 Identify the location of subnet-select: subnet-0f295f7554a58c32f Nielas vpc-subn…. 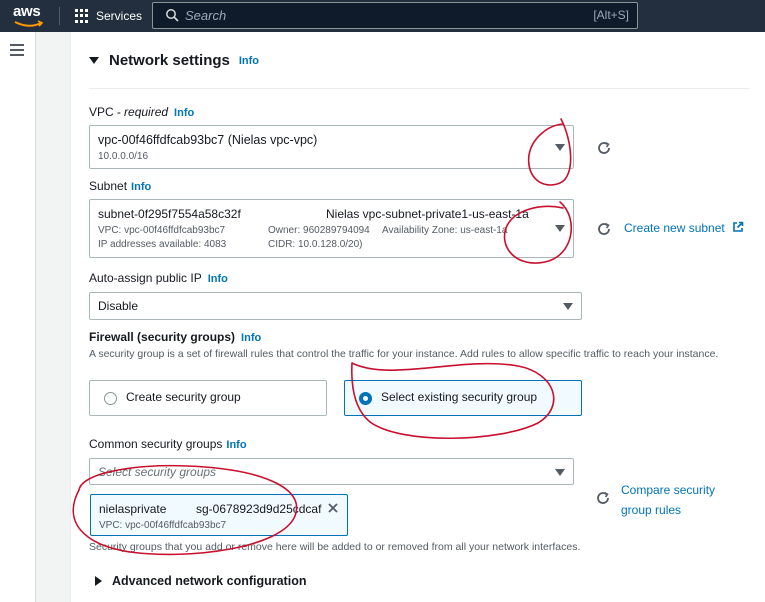
(331, 228).